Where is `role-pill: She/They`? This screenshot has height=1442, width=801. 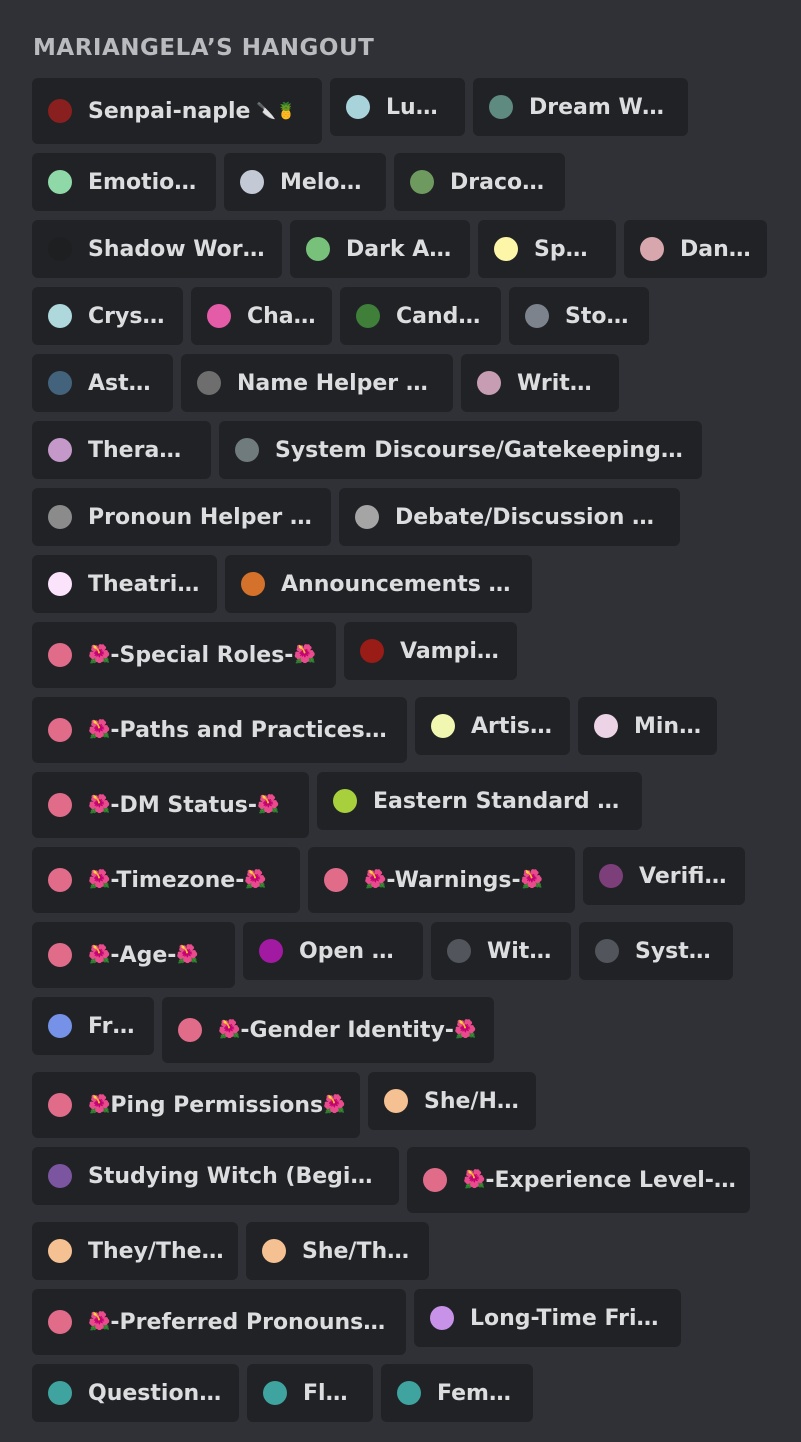 role-pill: She/They is located at coordinates (337, 1251).